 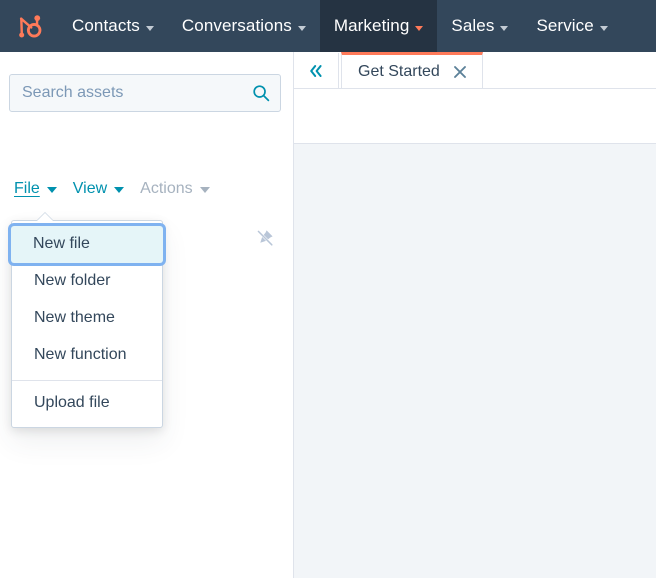 I want to click on nav-item-label: Sales, so click(x=473, y=25).